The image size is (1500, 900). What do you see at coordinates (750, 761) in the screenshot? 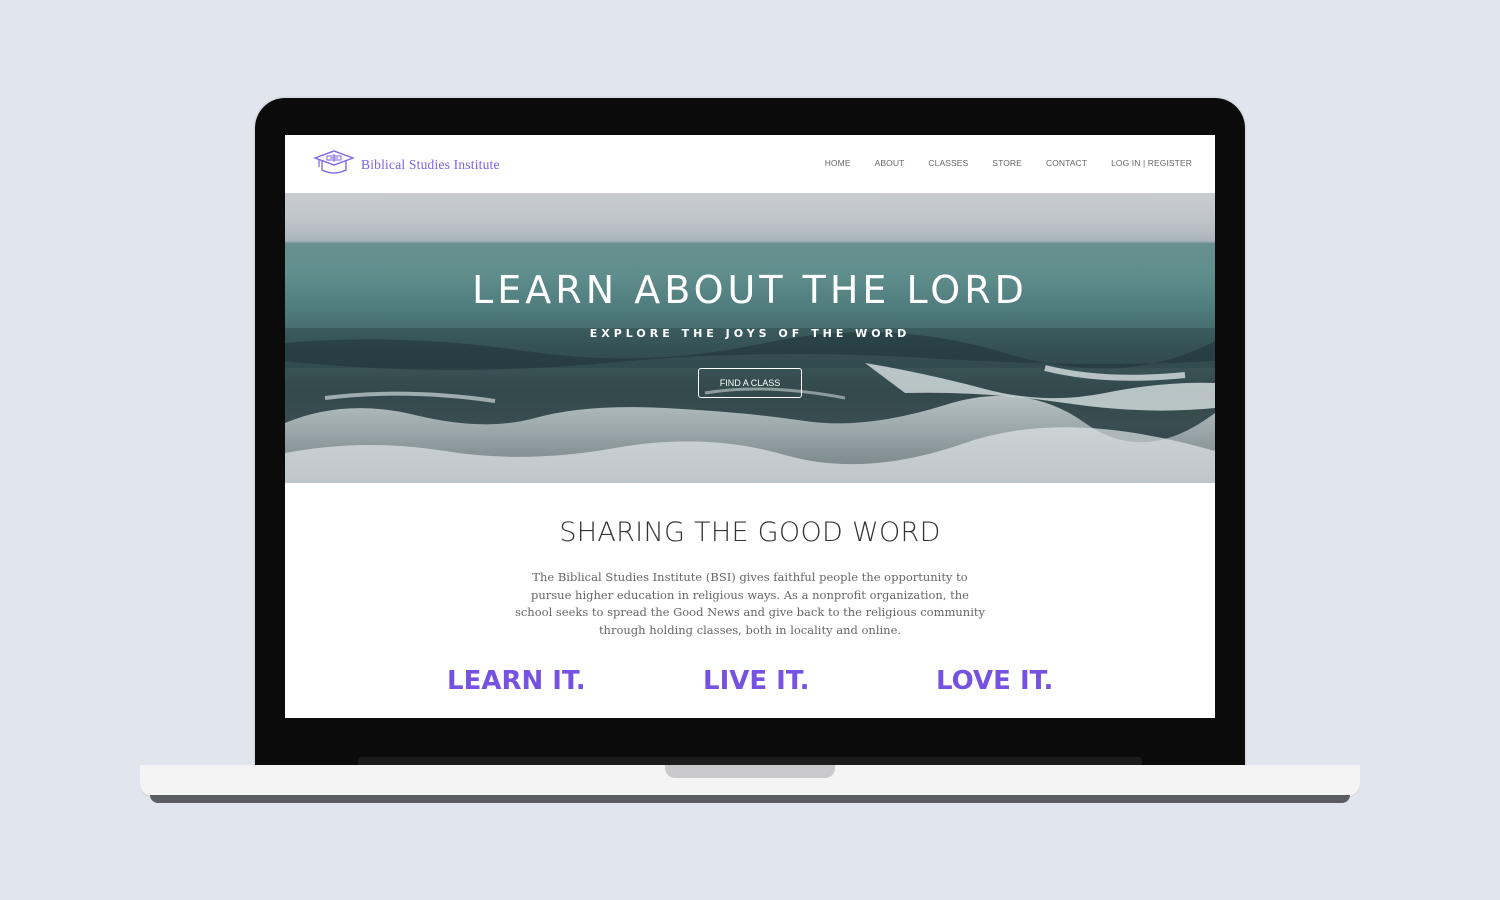
I see `laptop-hinge` at bounding box center [750, 761].